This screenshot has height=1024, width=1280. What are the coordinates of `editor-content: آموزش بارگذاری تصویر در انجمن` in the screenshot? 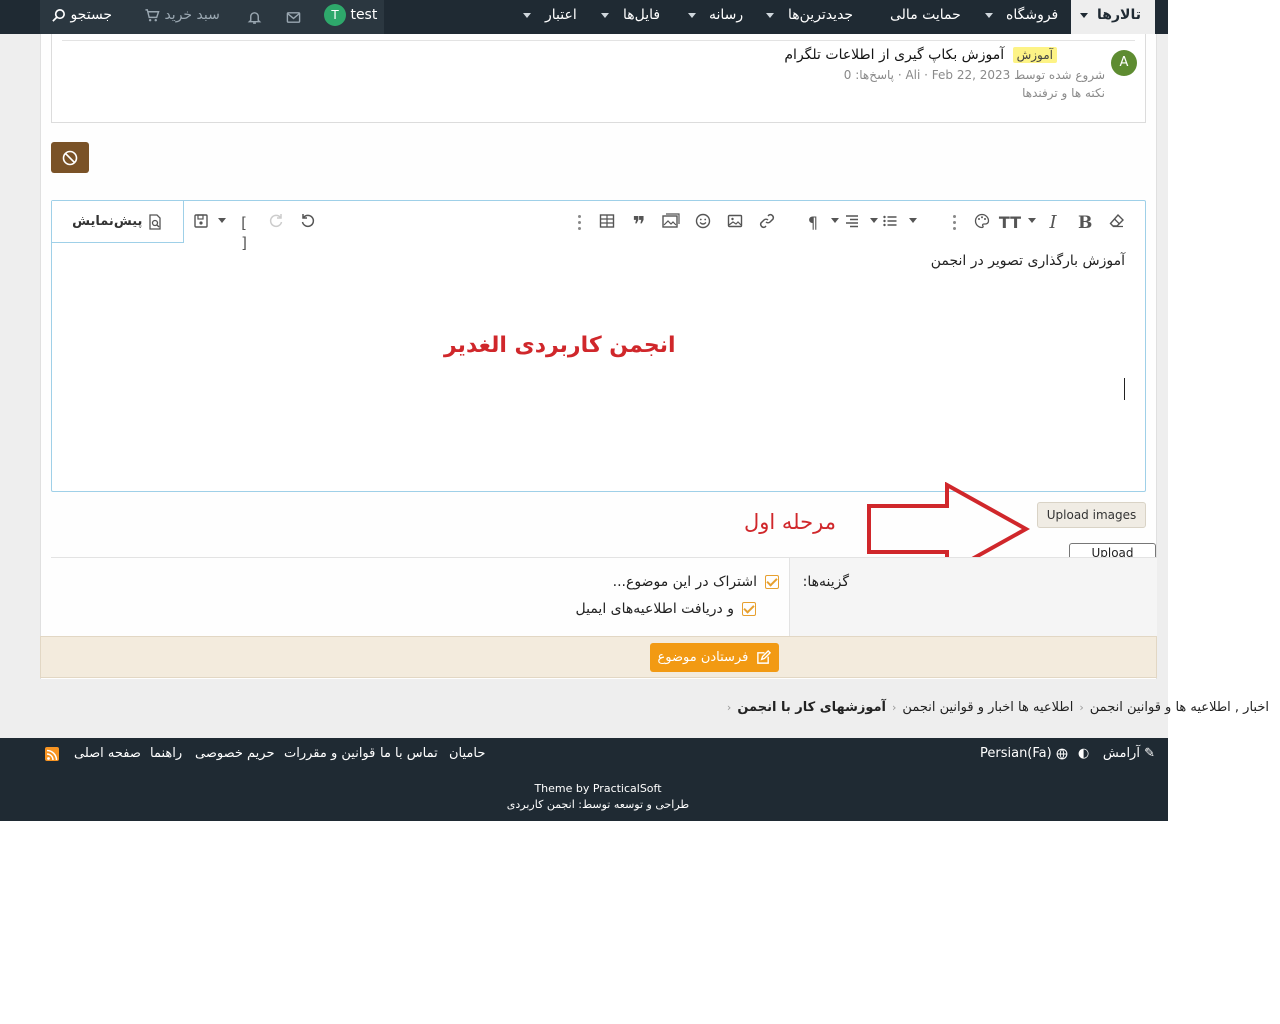 It's located at (1028, 261).